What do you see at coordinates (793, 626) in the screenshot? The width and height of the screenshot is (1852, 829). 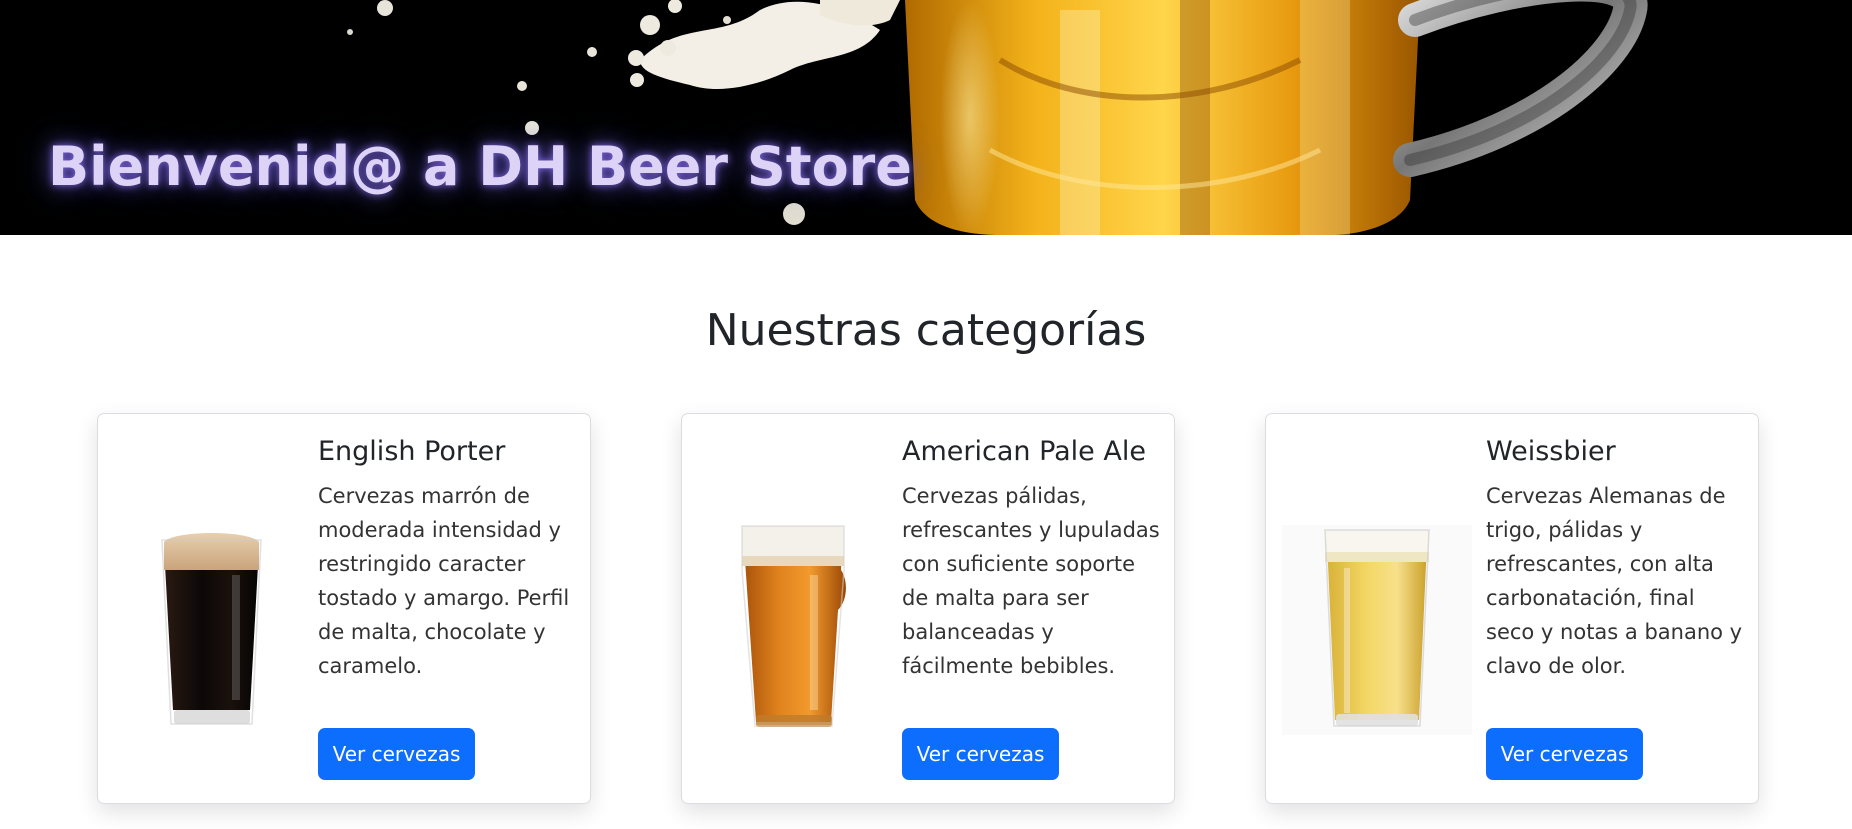 I see `amber-pale-ale-glass-image` at bounding box center [793, 626].